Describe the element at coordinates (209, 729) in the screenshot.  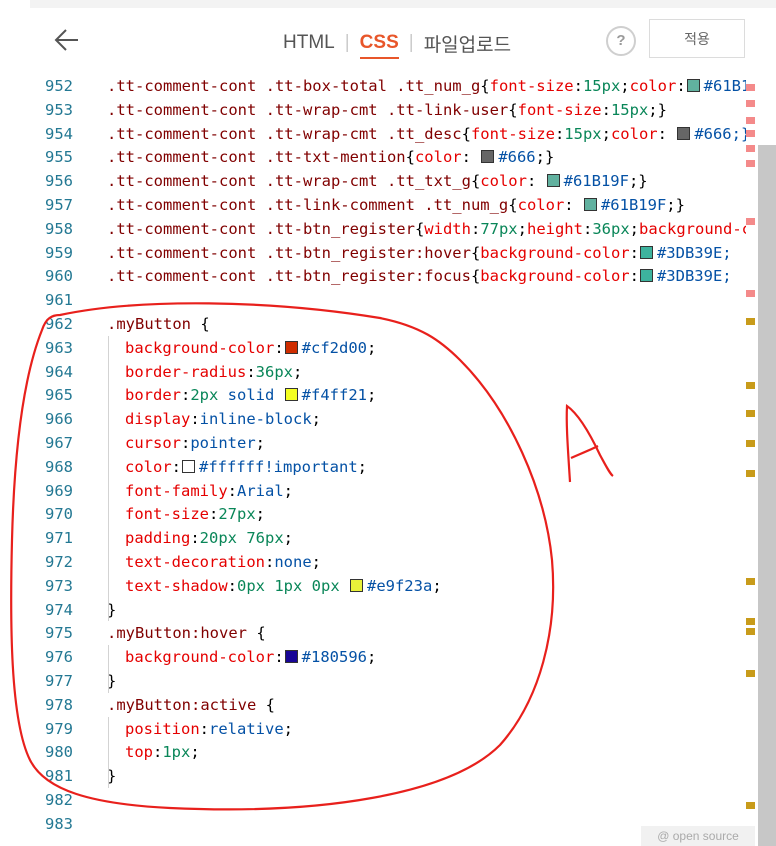
I see `code-text: position:relative;` at that location.